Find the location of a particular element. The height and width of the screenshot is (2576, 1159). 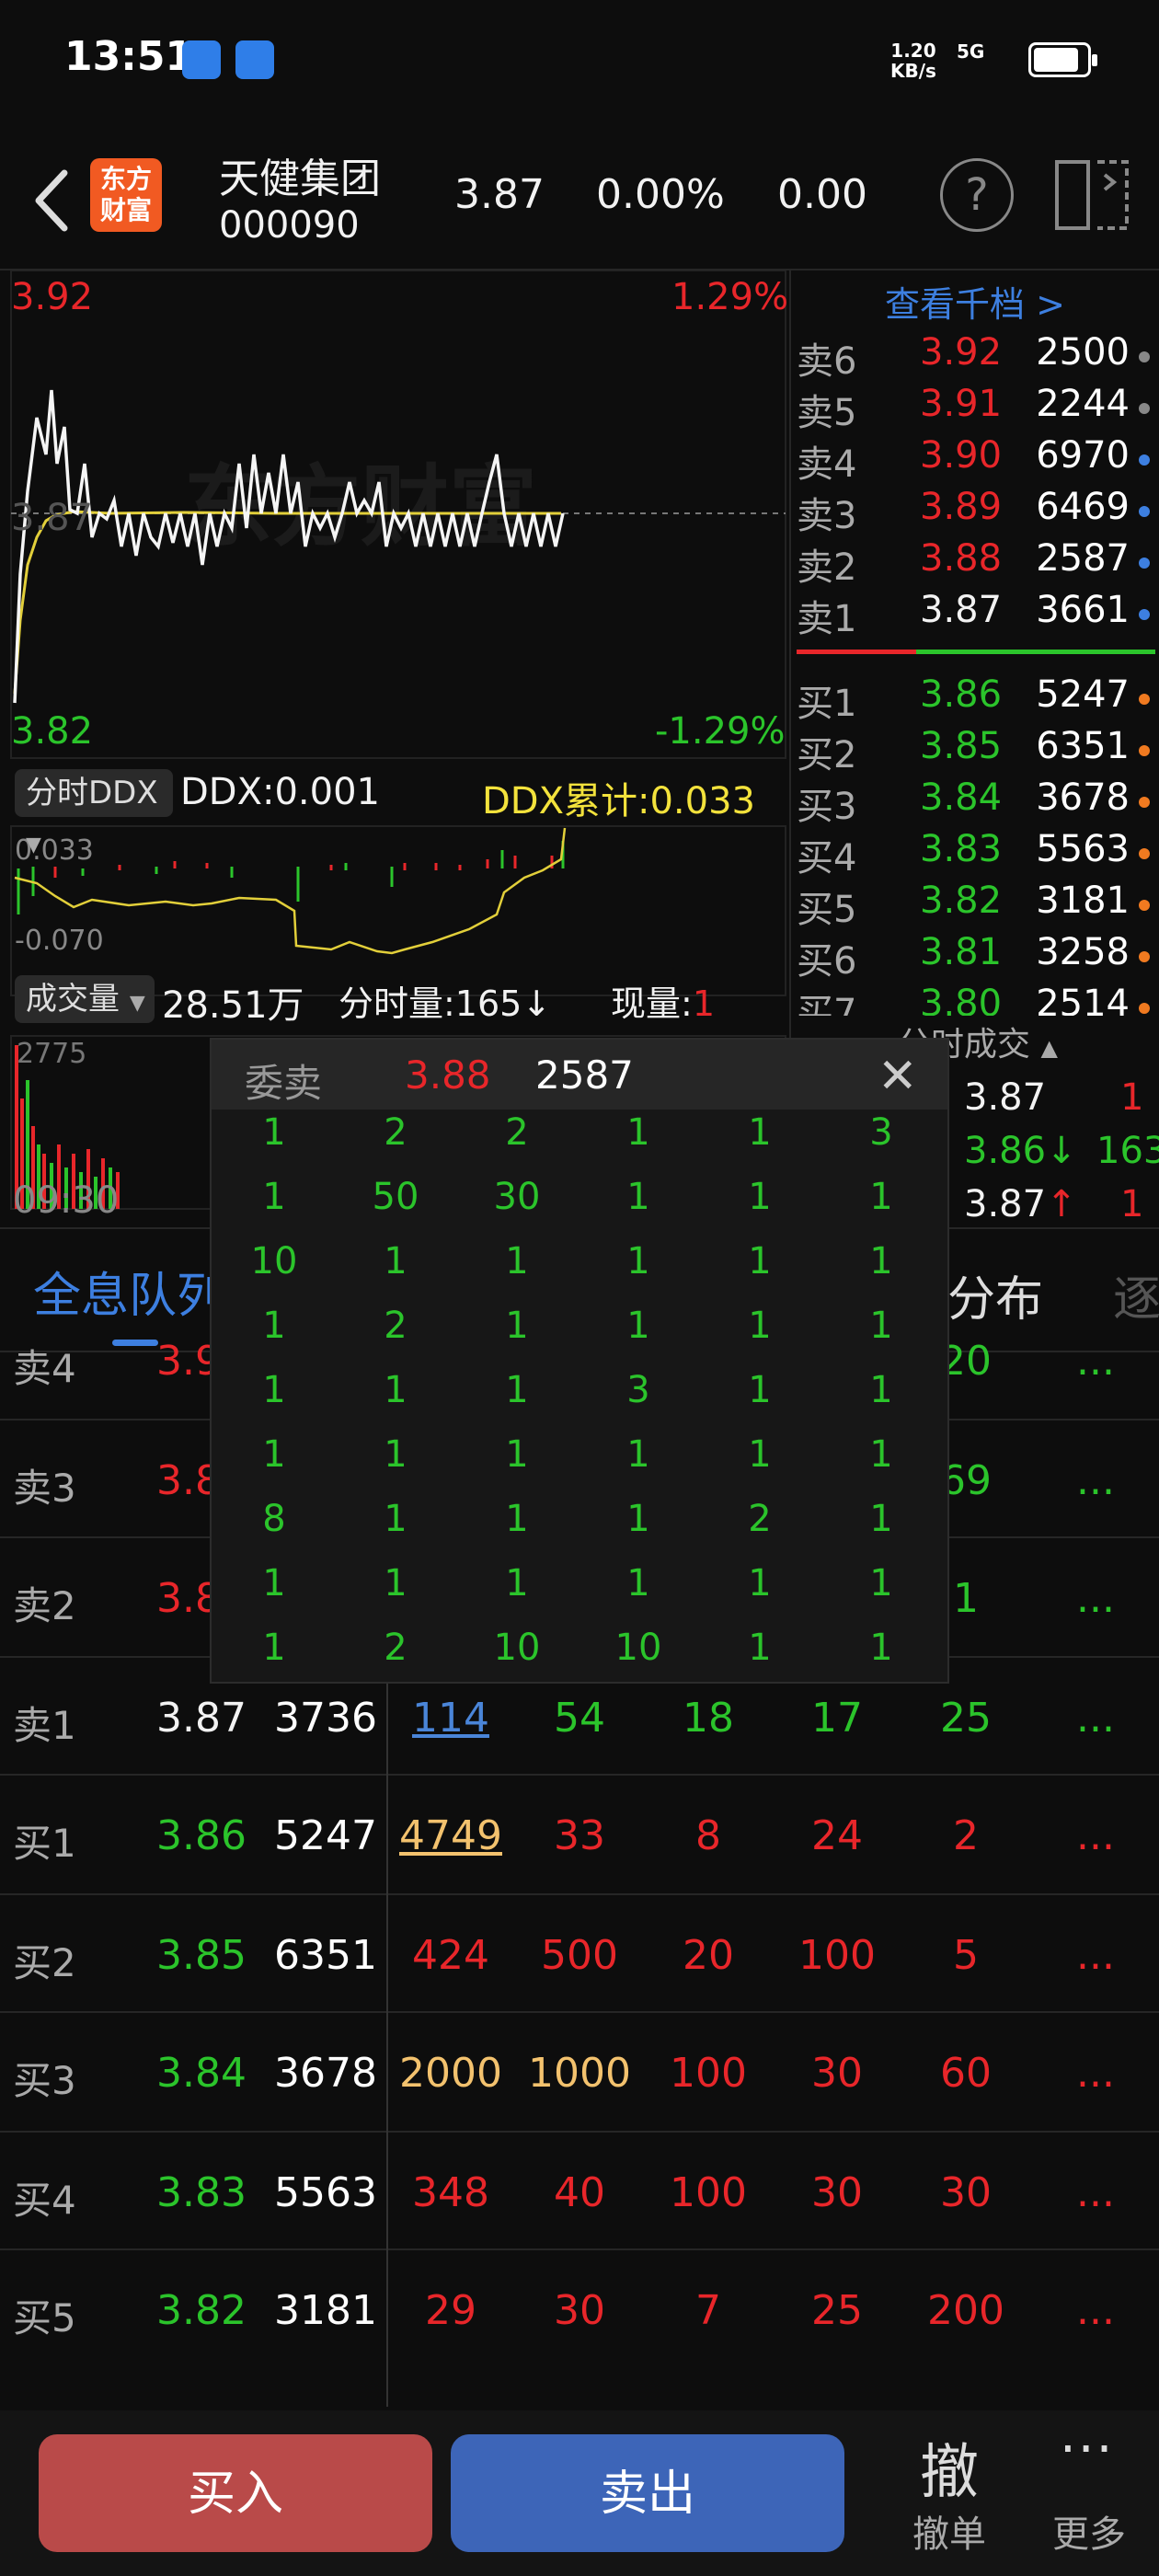

bid-change-dot is located at coordinates (1144, 956).